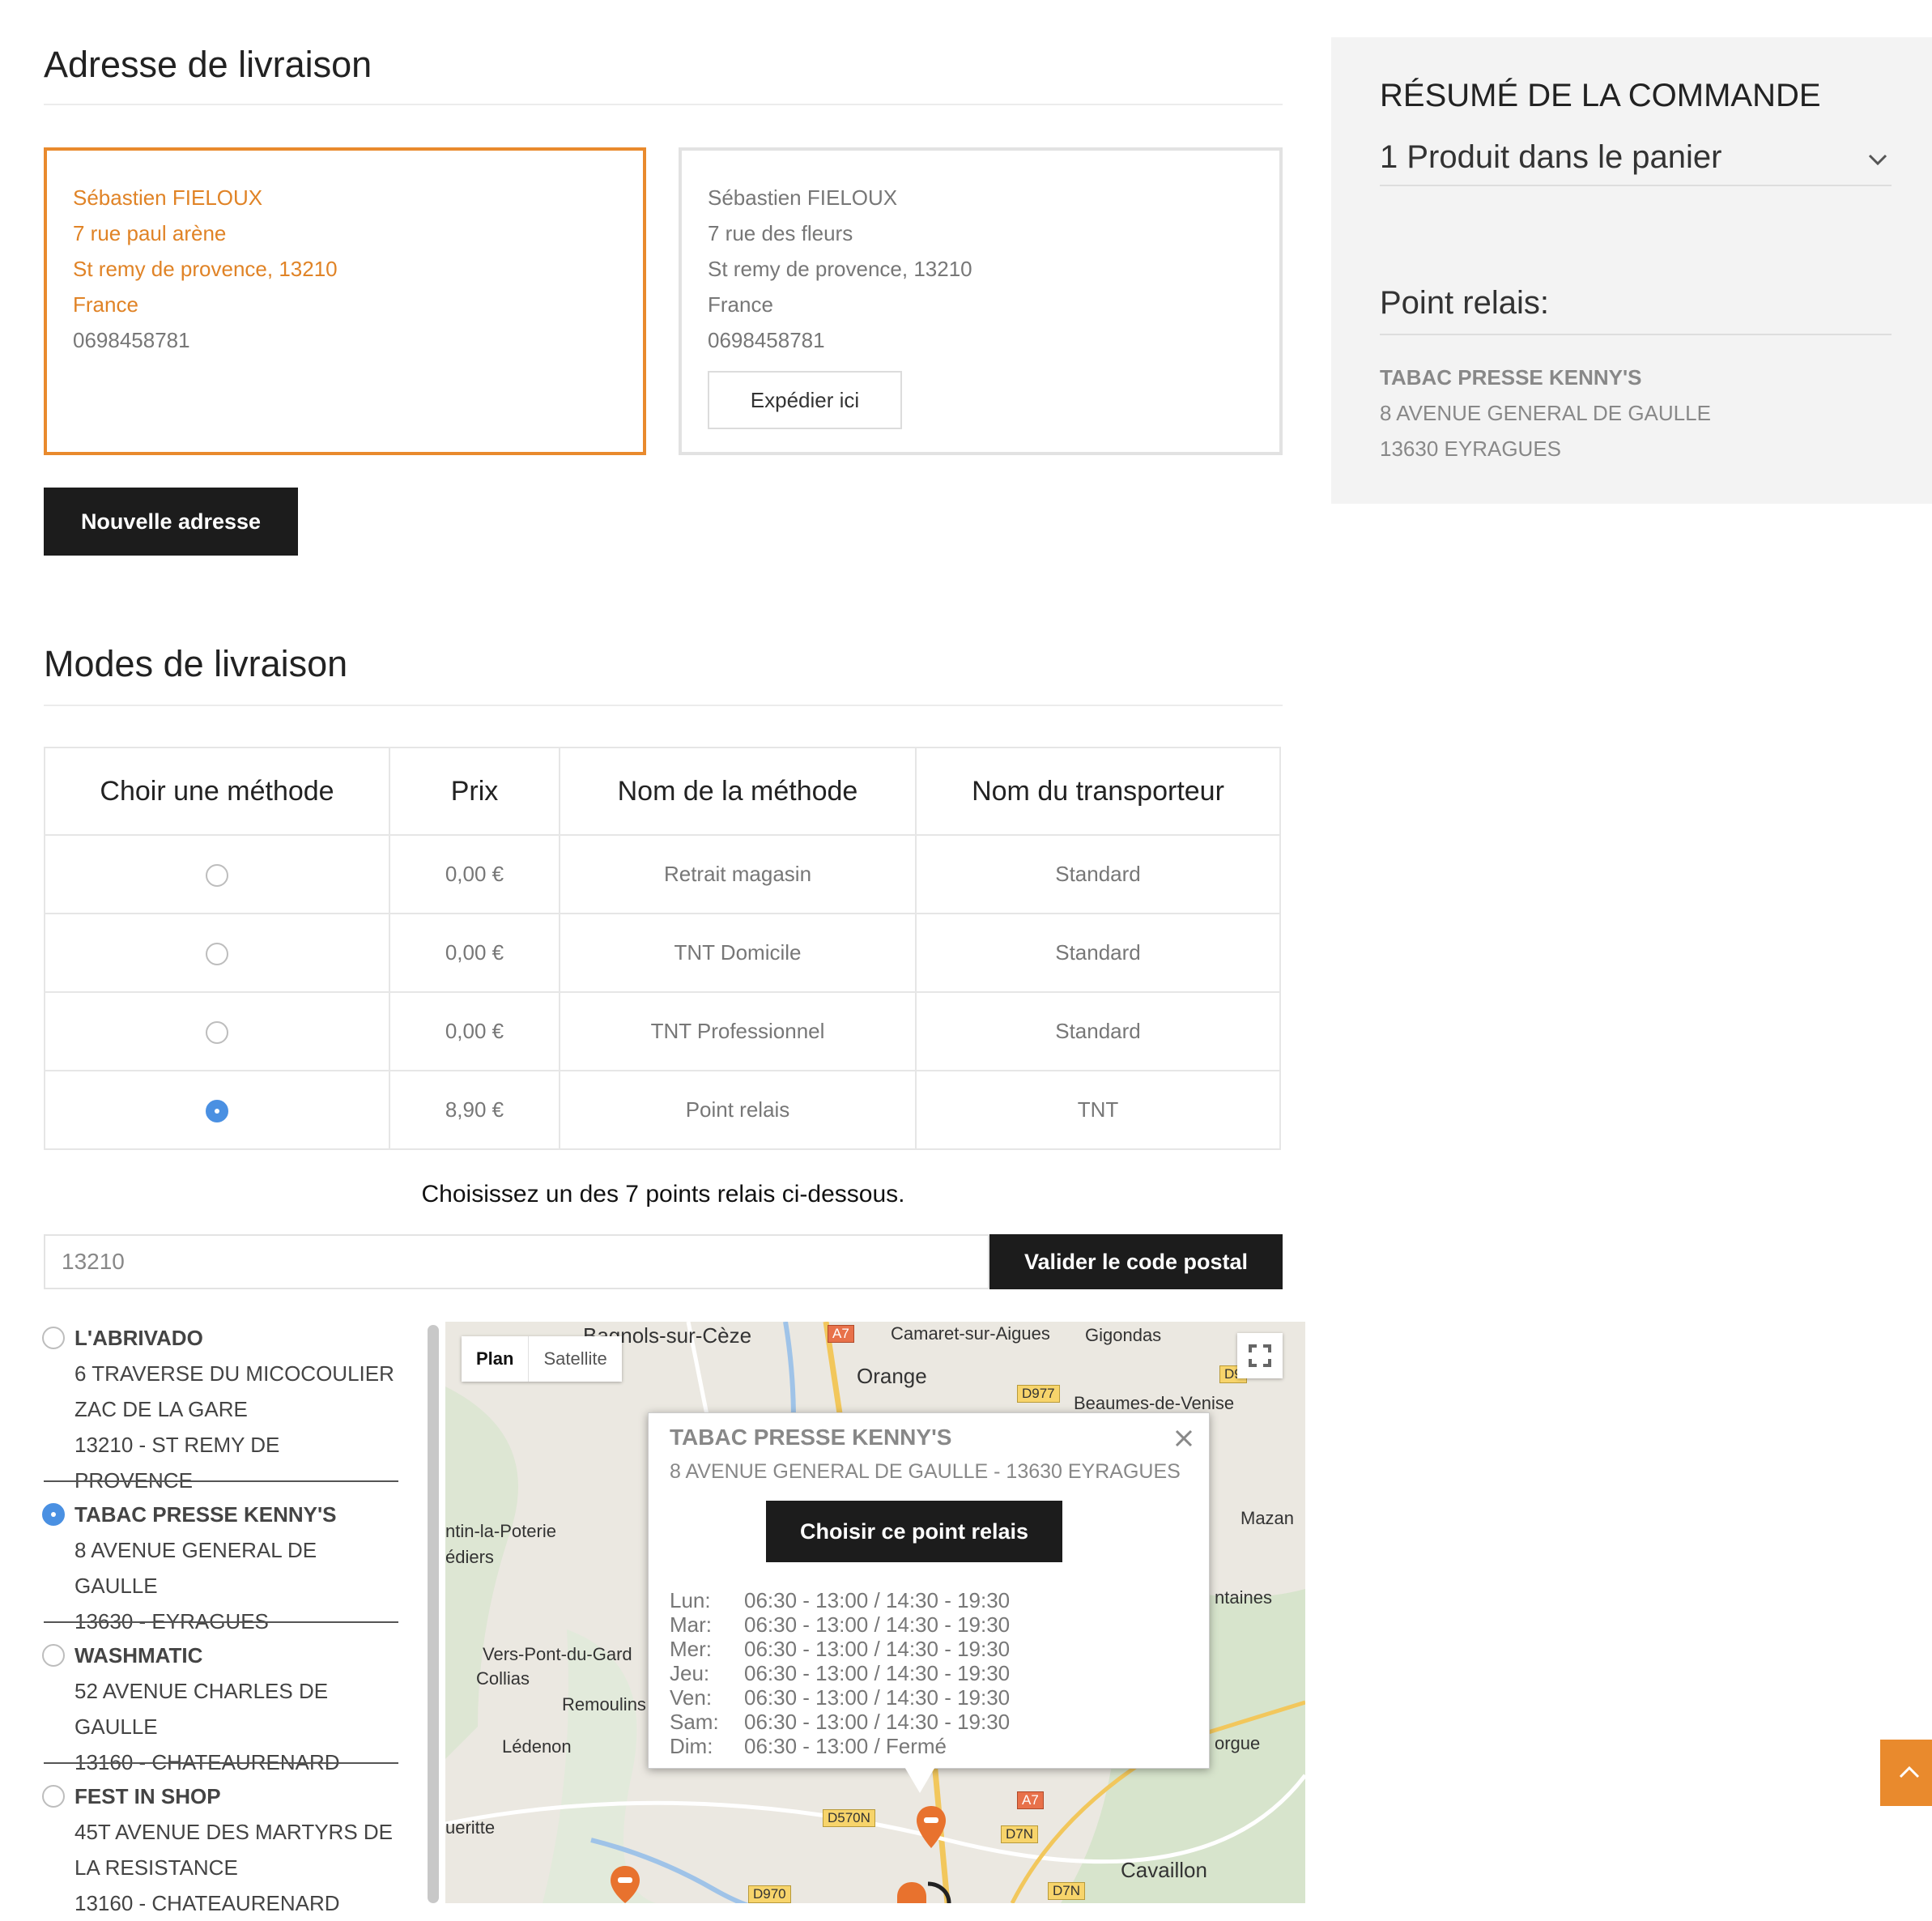 Image resolution: width=1932 pixels, height=1921 pixels. What do you see at coordinates (1471, 449) in the screenshot?
I see `relay-summary-city: 13630 EYRAGUES` at bounding box center [1471, 449].